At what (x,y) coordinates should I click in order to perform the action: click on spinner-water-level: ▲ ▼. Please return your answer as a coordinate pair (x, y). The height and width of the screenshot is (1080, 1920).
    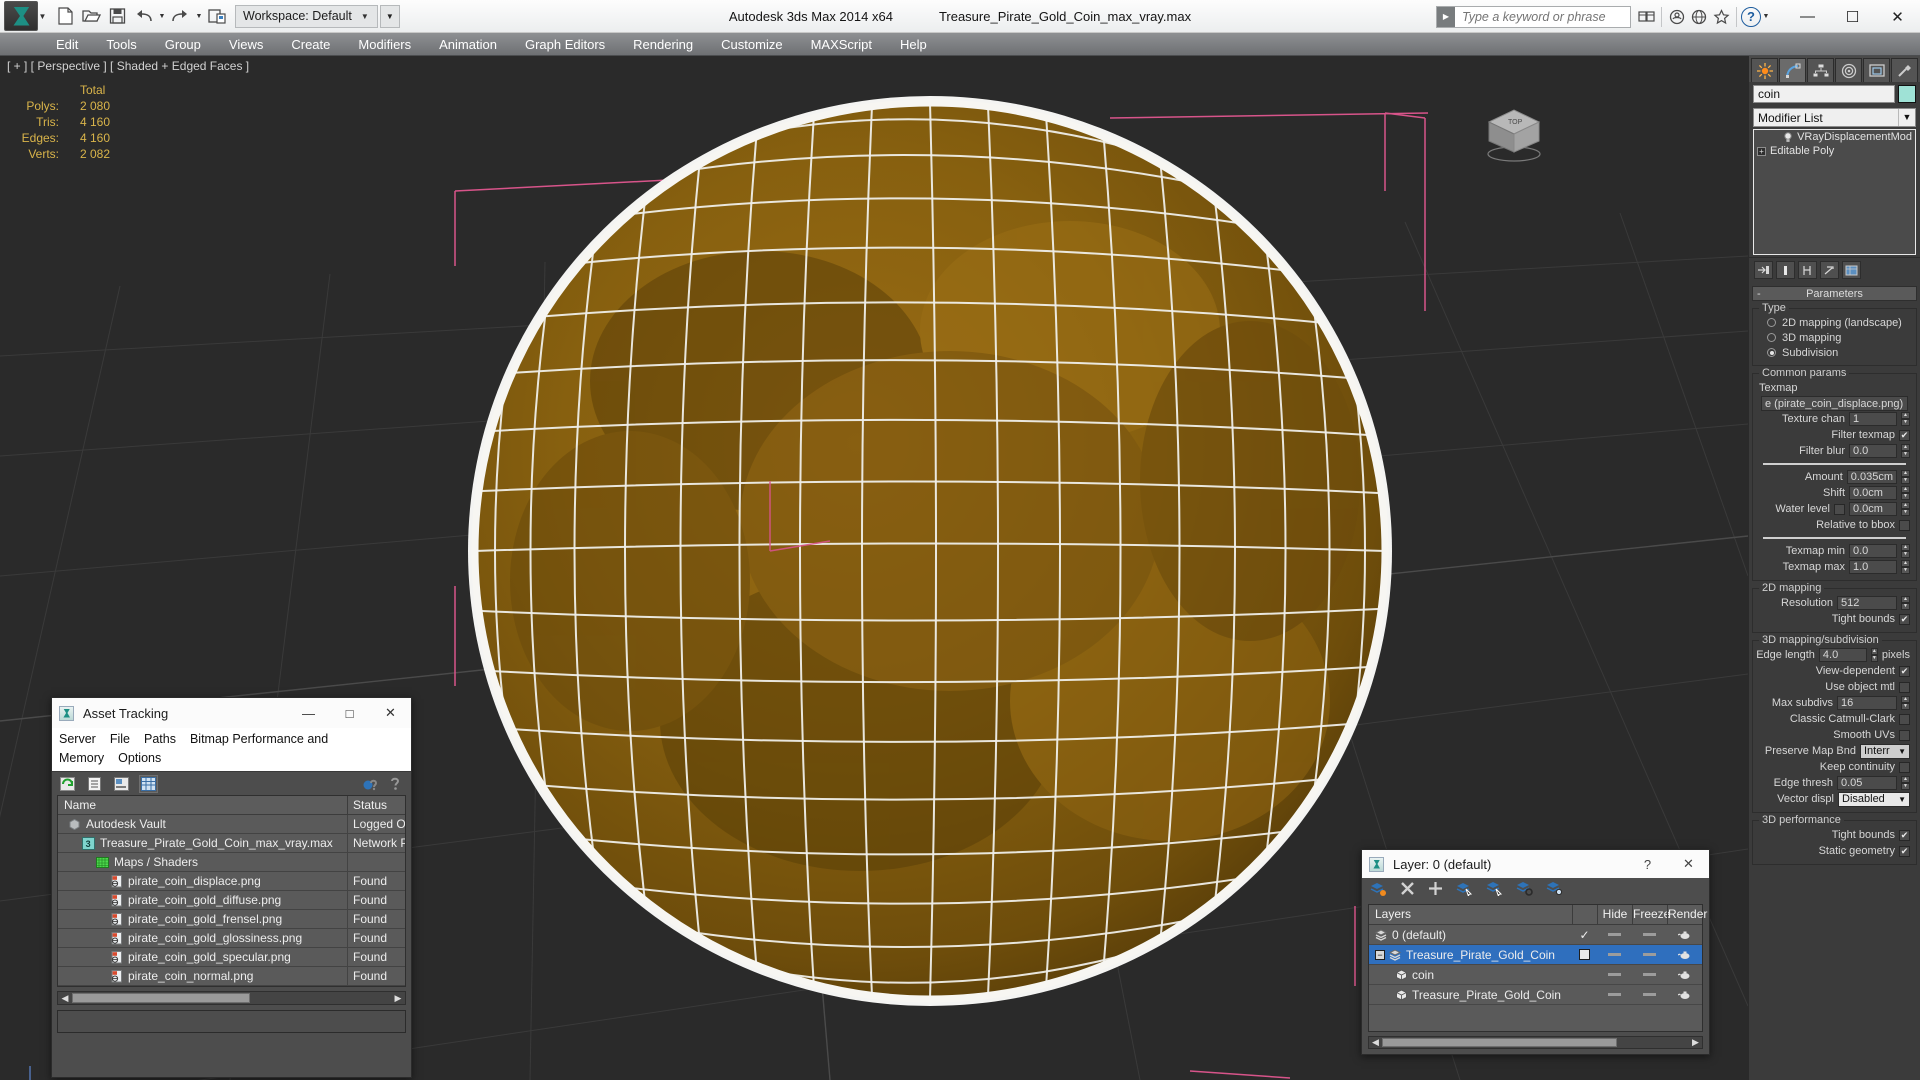
    Looking at the image, I should click on (1905, 509).